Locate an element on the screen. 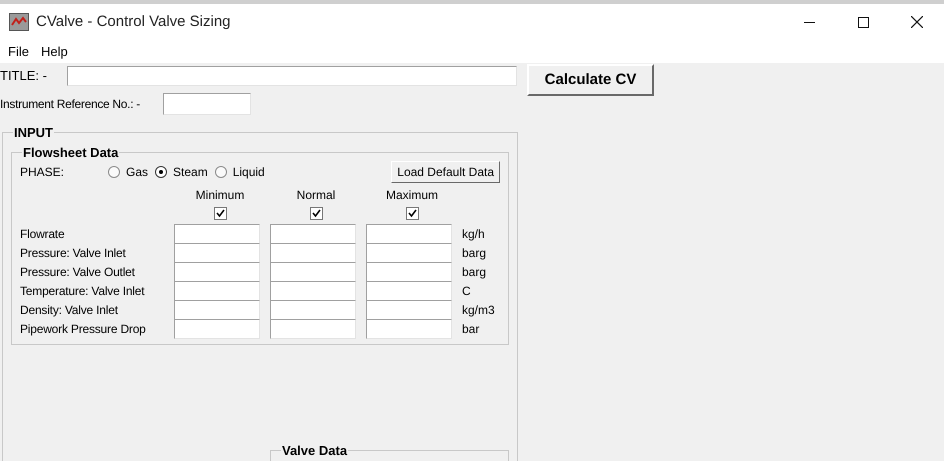  flowsheet-group-label: Flowsheet Data is located at coordinates (71, 153).